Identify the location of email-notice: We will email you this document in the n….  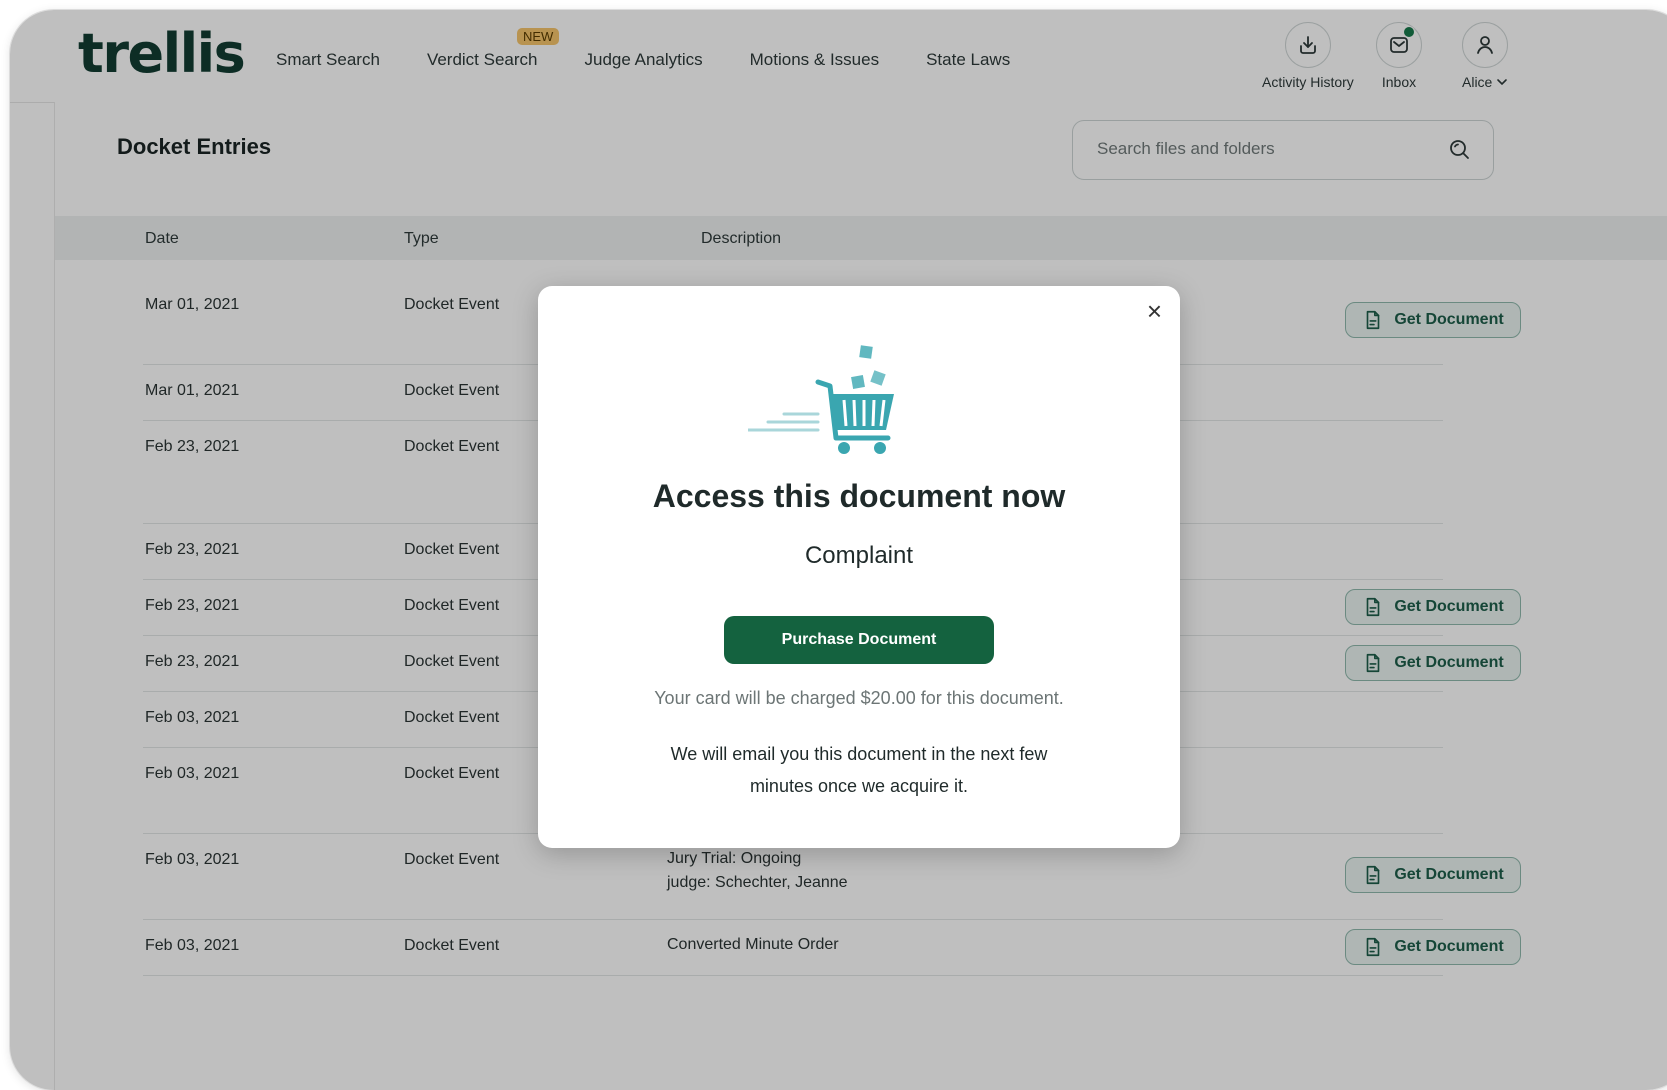
(859, 770).